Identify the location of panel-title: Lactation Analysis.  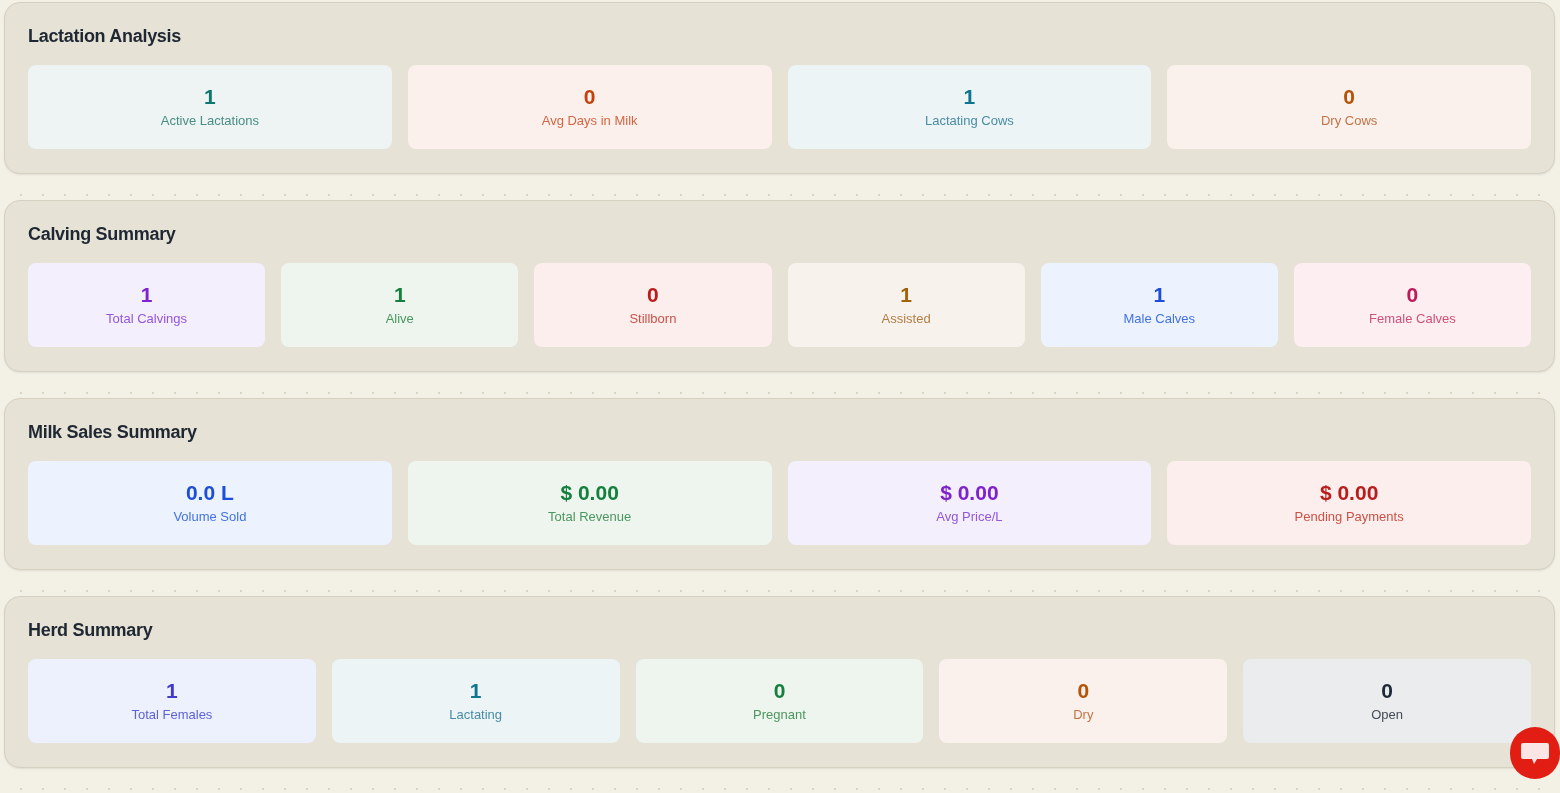
(105, 36).